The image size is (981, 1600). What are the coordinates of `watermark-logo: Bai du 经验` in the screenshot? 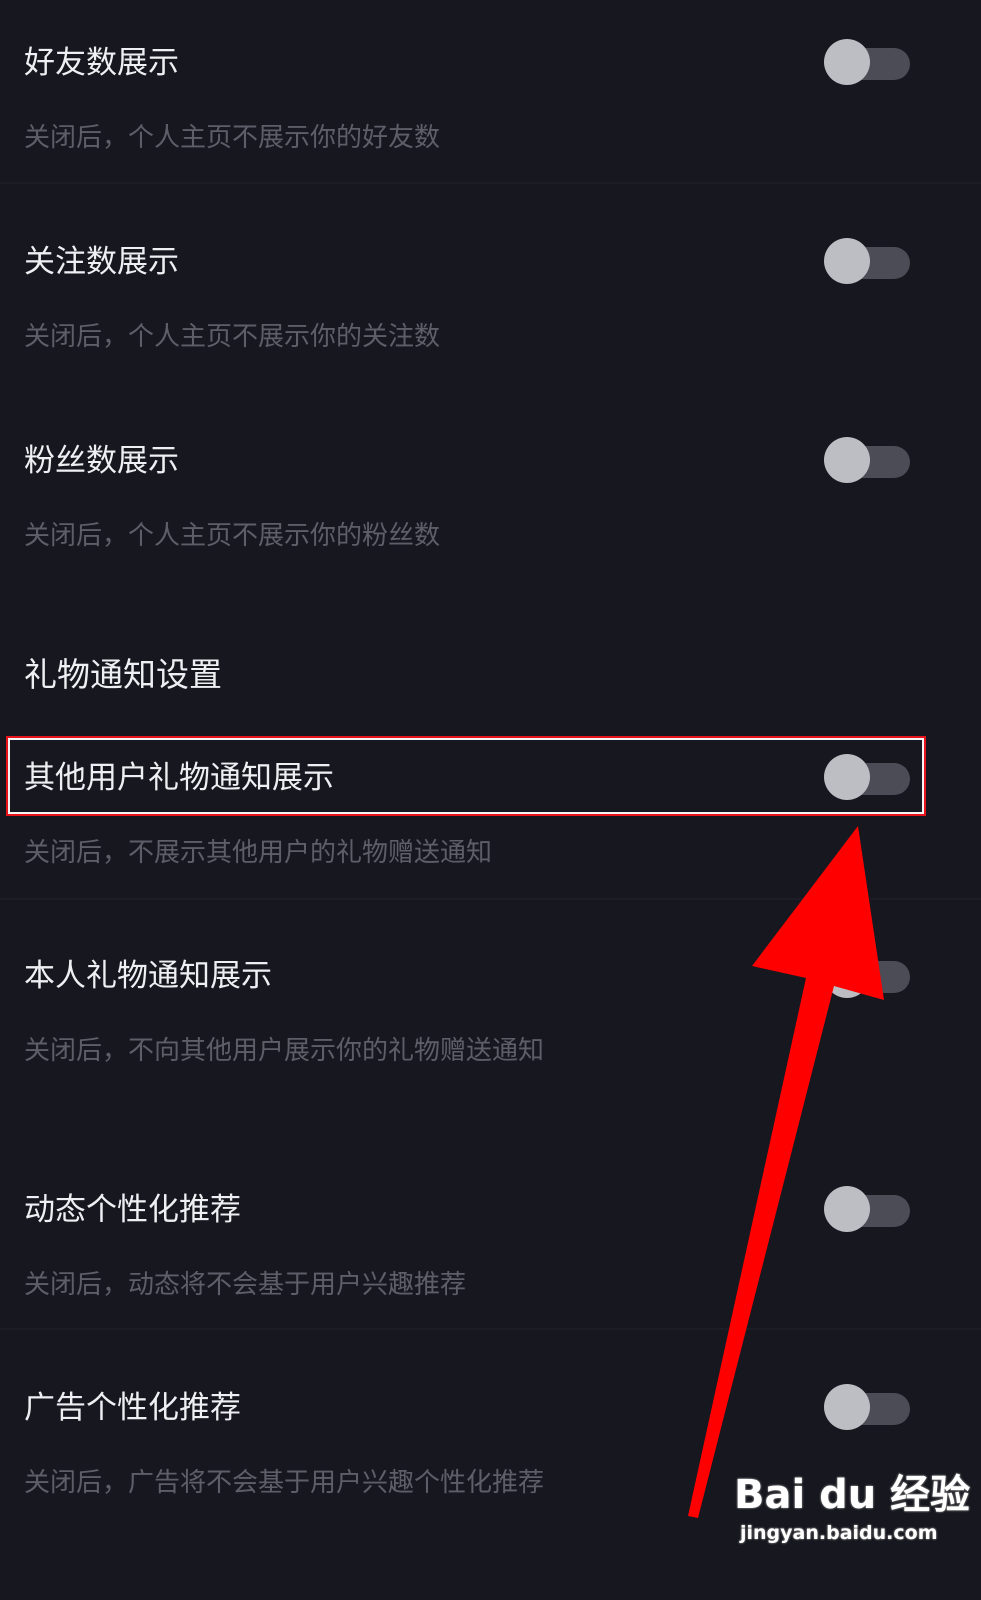 It's located at (852, 1495).